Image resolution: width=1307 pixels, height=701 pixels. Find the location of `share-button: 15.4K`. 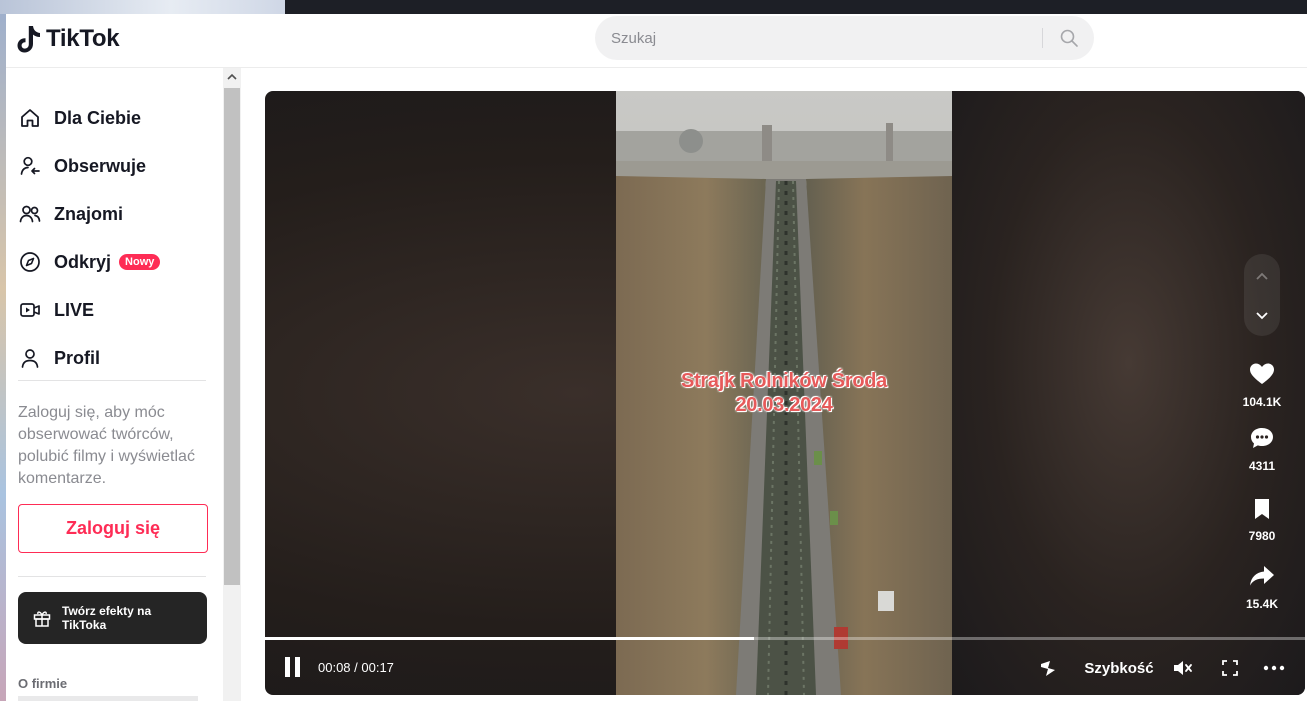

share-button: 15.4K is located at coordinates (1262, 587).